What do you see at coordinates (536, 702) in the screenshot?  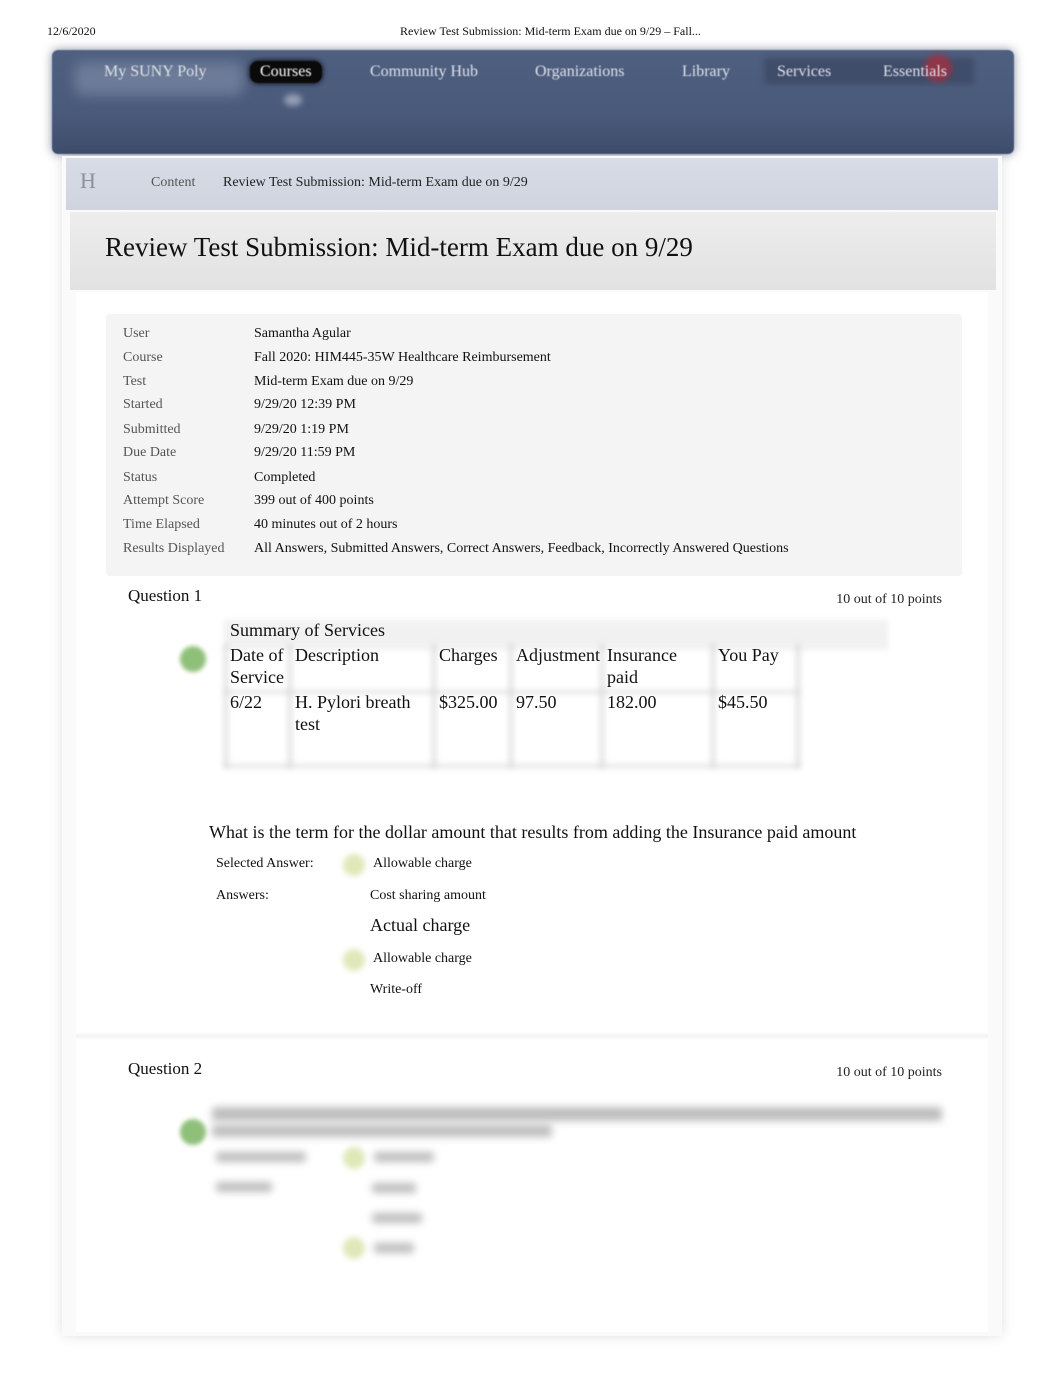 I see `table-cell: 97.50` at bounding box center [536, 702].